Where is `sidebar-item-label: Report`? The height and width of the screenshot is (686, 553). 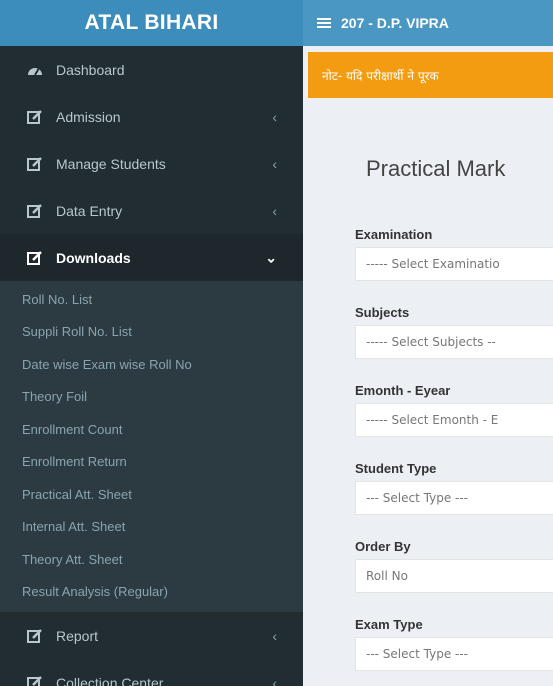
sidebar-item-label: Report is located at coordinates (77, 635).